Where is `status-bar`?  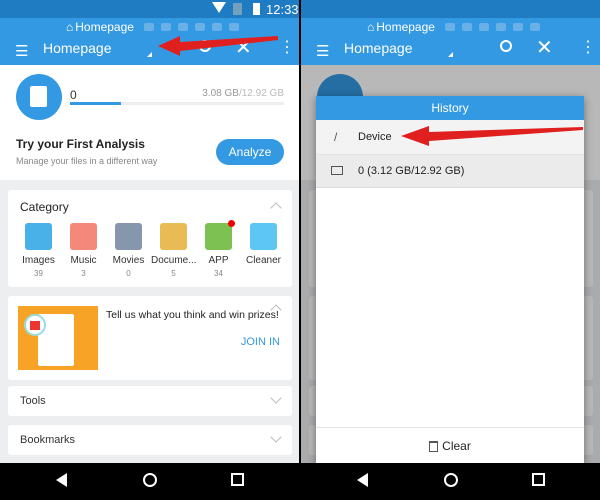 status-bar is located at coordinates (450, 9).